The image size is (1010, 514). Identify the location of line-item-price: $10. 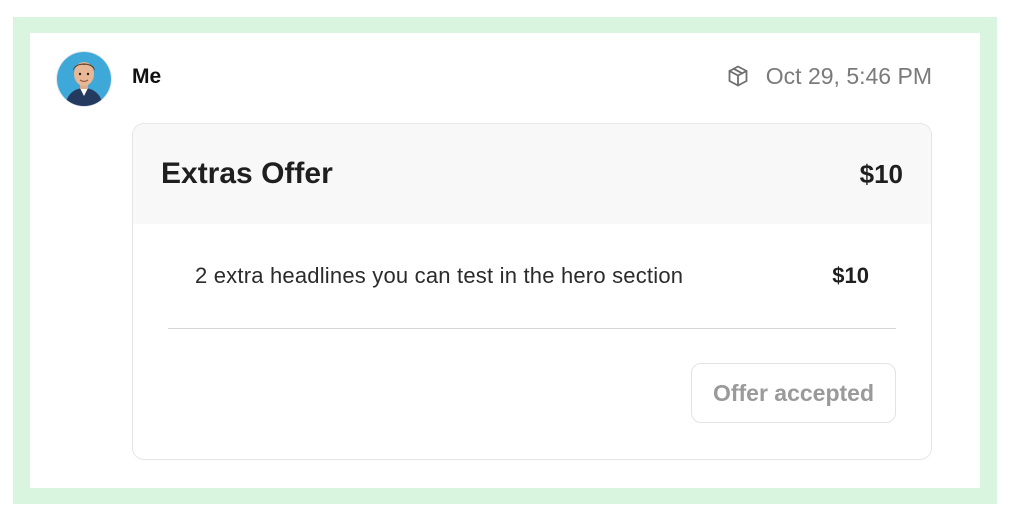
(850, 275).